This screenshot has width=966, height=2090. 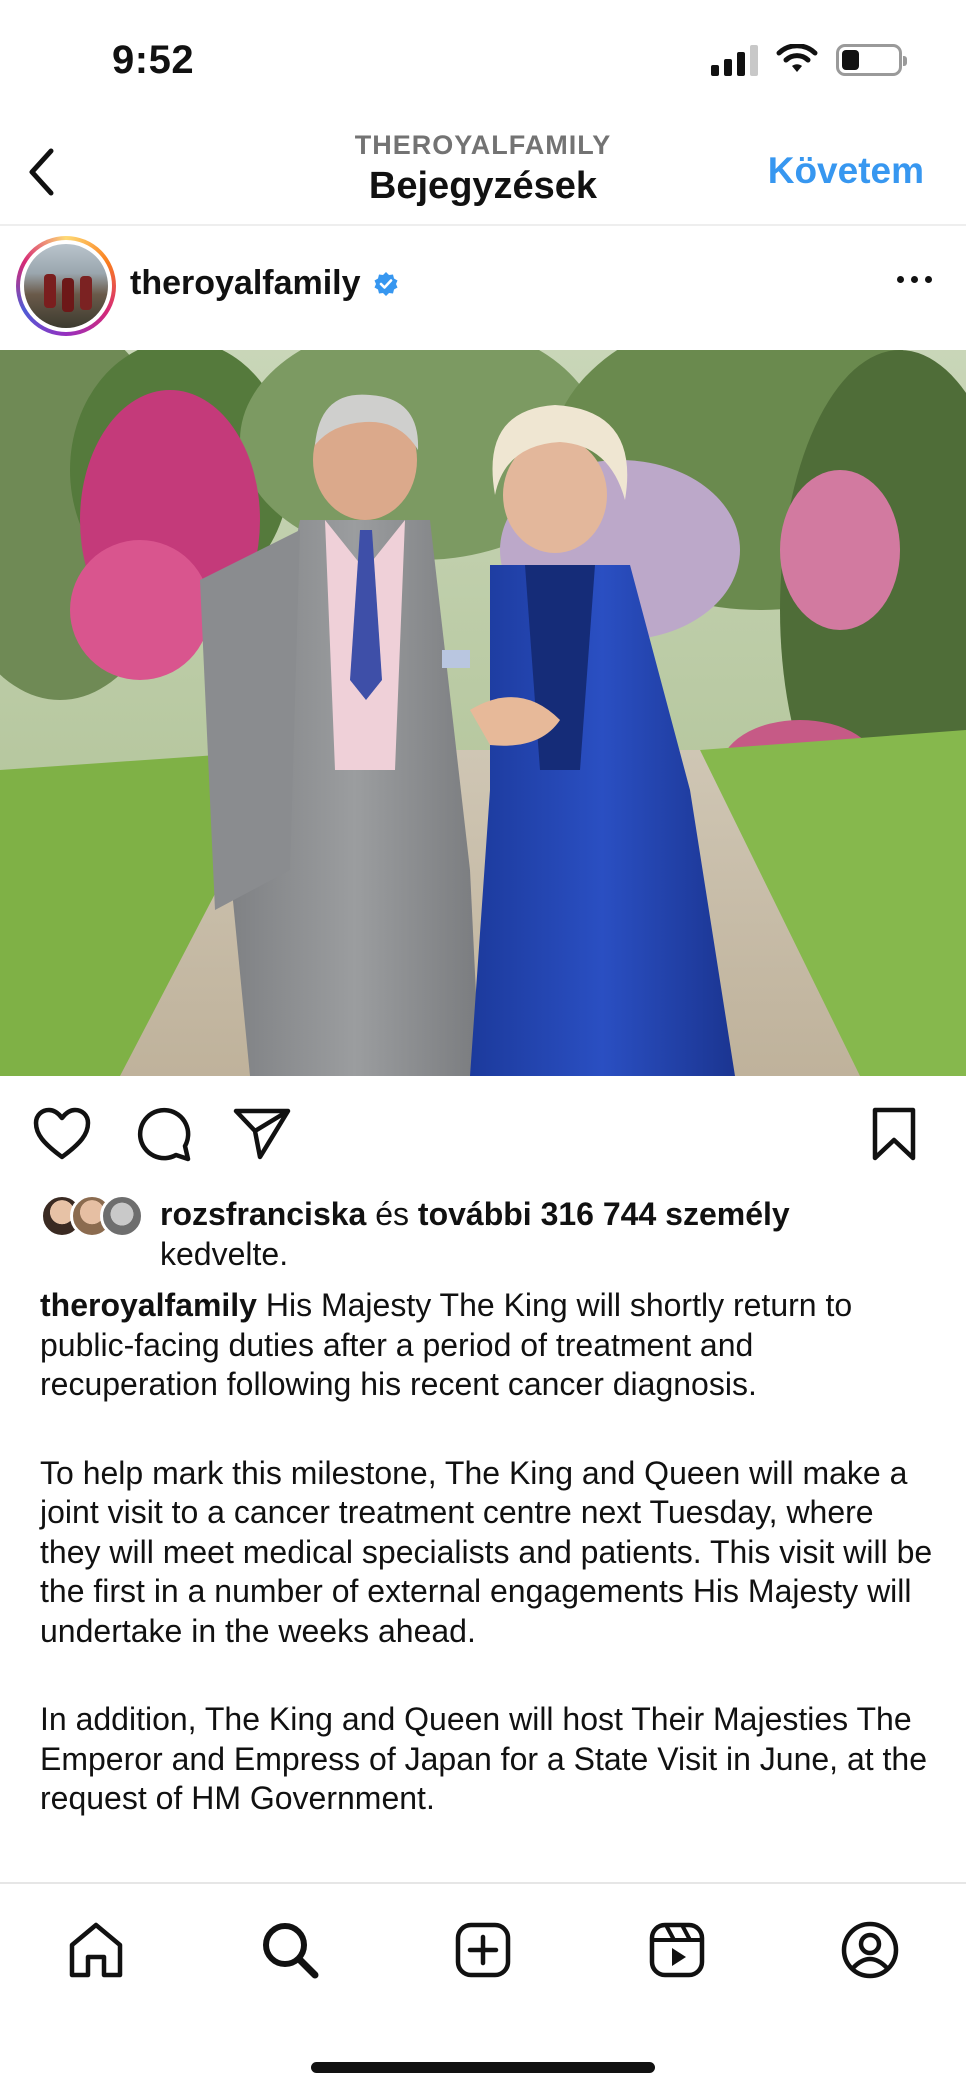 I want to click on cellular-signal-icon, so click(x=734, y=60).